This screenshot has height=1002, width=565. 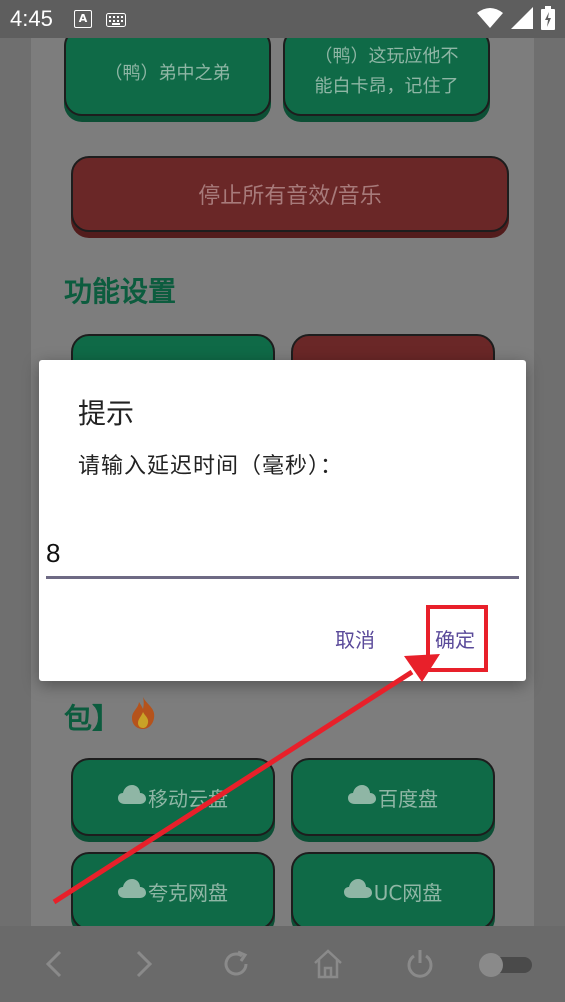 I want to click on refresh-icon, so click(x=236, y=966).